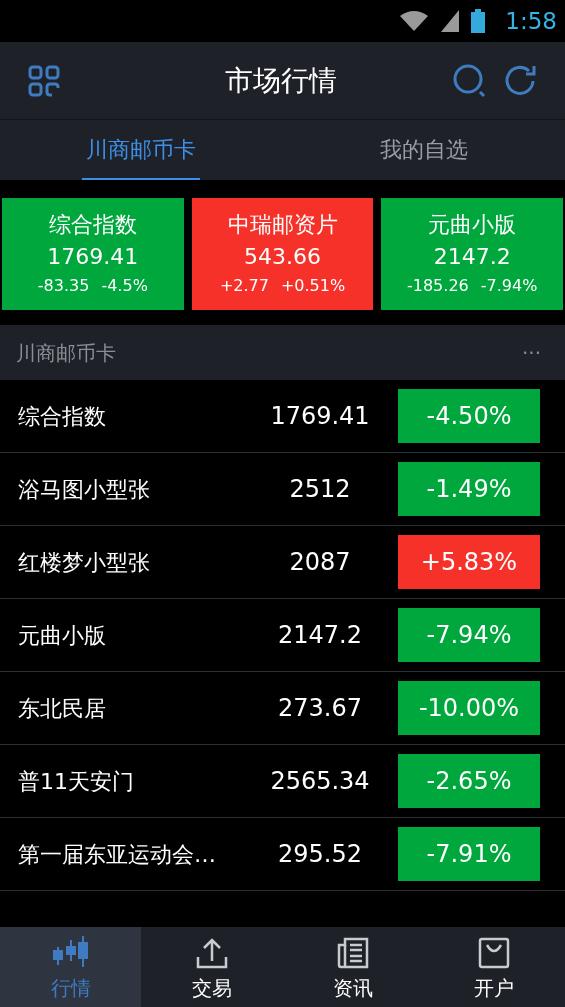  I want to click on index-percent: -7.94%, so click(509, 286).